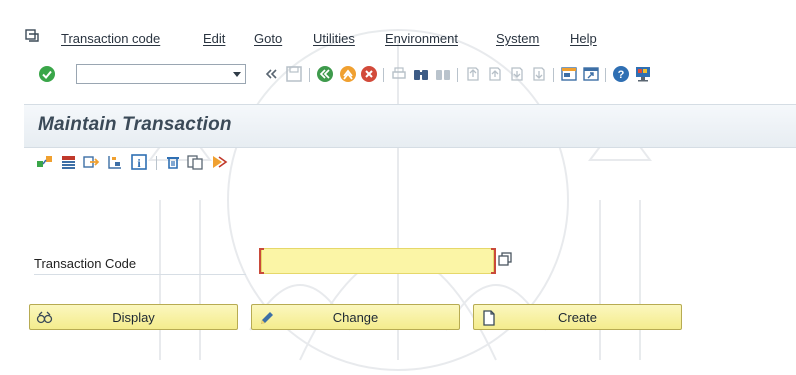 This screenshot has width=796, height=375. Describe the element at coordinates (421, 38) in the screenshot. I see `menu-environment: Environment` at that location.